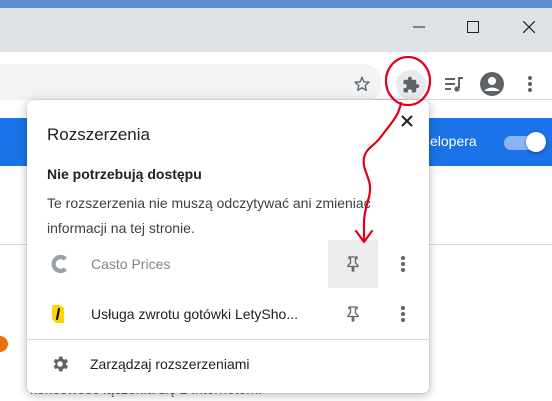  I want to click on popup-divider, so click(228, 339).